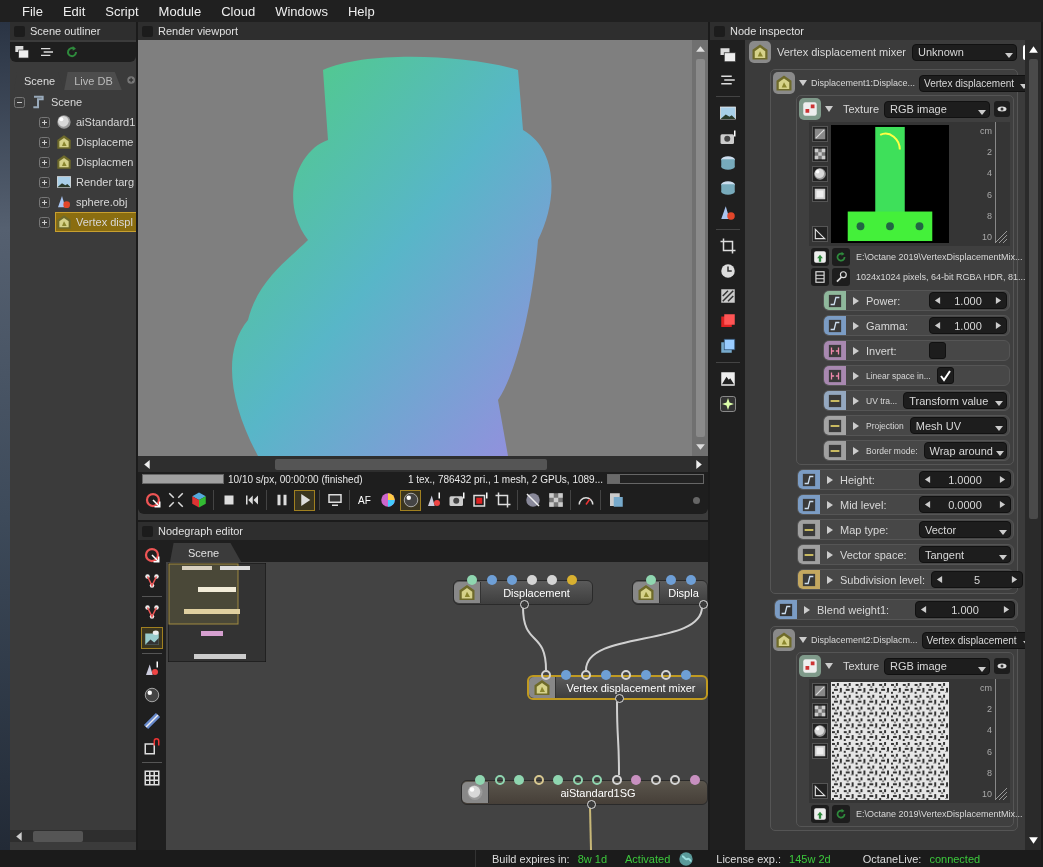 This screenshot has height=867, width=1043. Describe the element at coordinates (238, 11) in the screenshot. I see `menu-item: Cloud` at that location.